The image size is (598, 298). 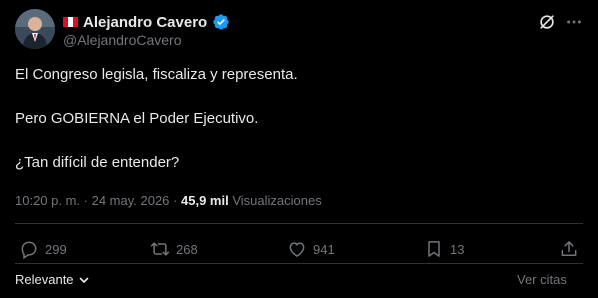 What do you see at coordinates (187, 249) in the screenshot?
I see `retweet-count: 268` at bounding box center [187, 249].